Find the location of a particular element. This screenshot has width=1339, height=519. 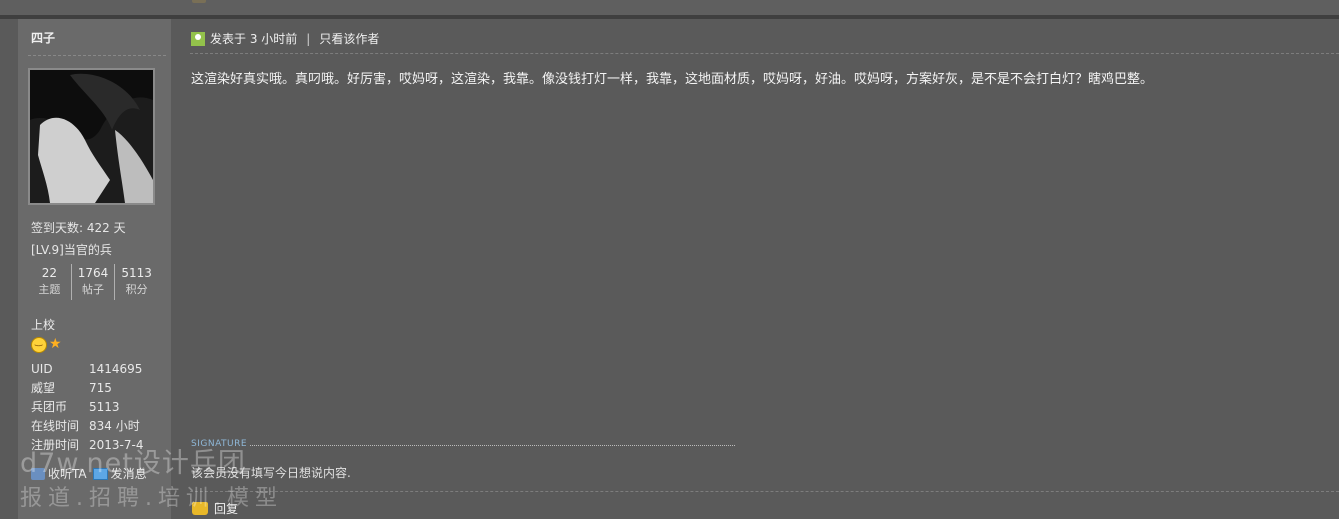

smiley-medal-icon is located at coordinates (39, 345).